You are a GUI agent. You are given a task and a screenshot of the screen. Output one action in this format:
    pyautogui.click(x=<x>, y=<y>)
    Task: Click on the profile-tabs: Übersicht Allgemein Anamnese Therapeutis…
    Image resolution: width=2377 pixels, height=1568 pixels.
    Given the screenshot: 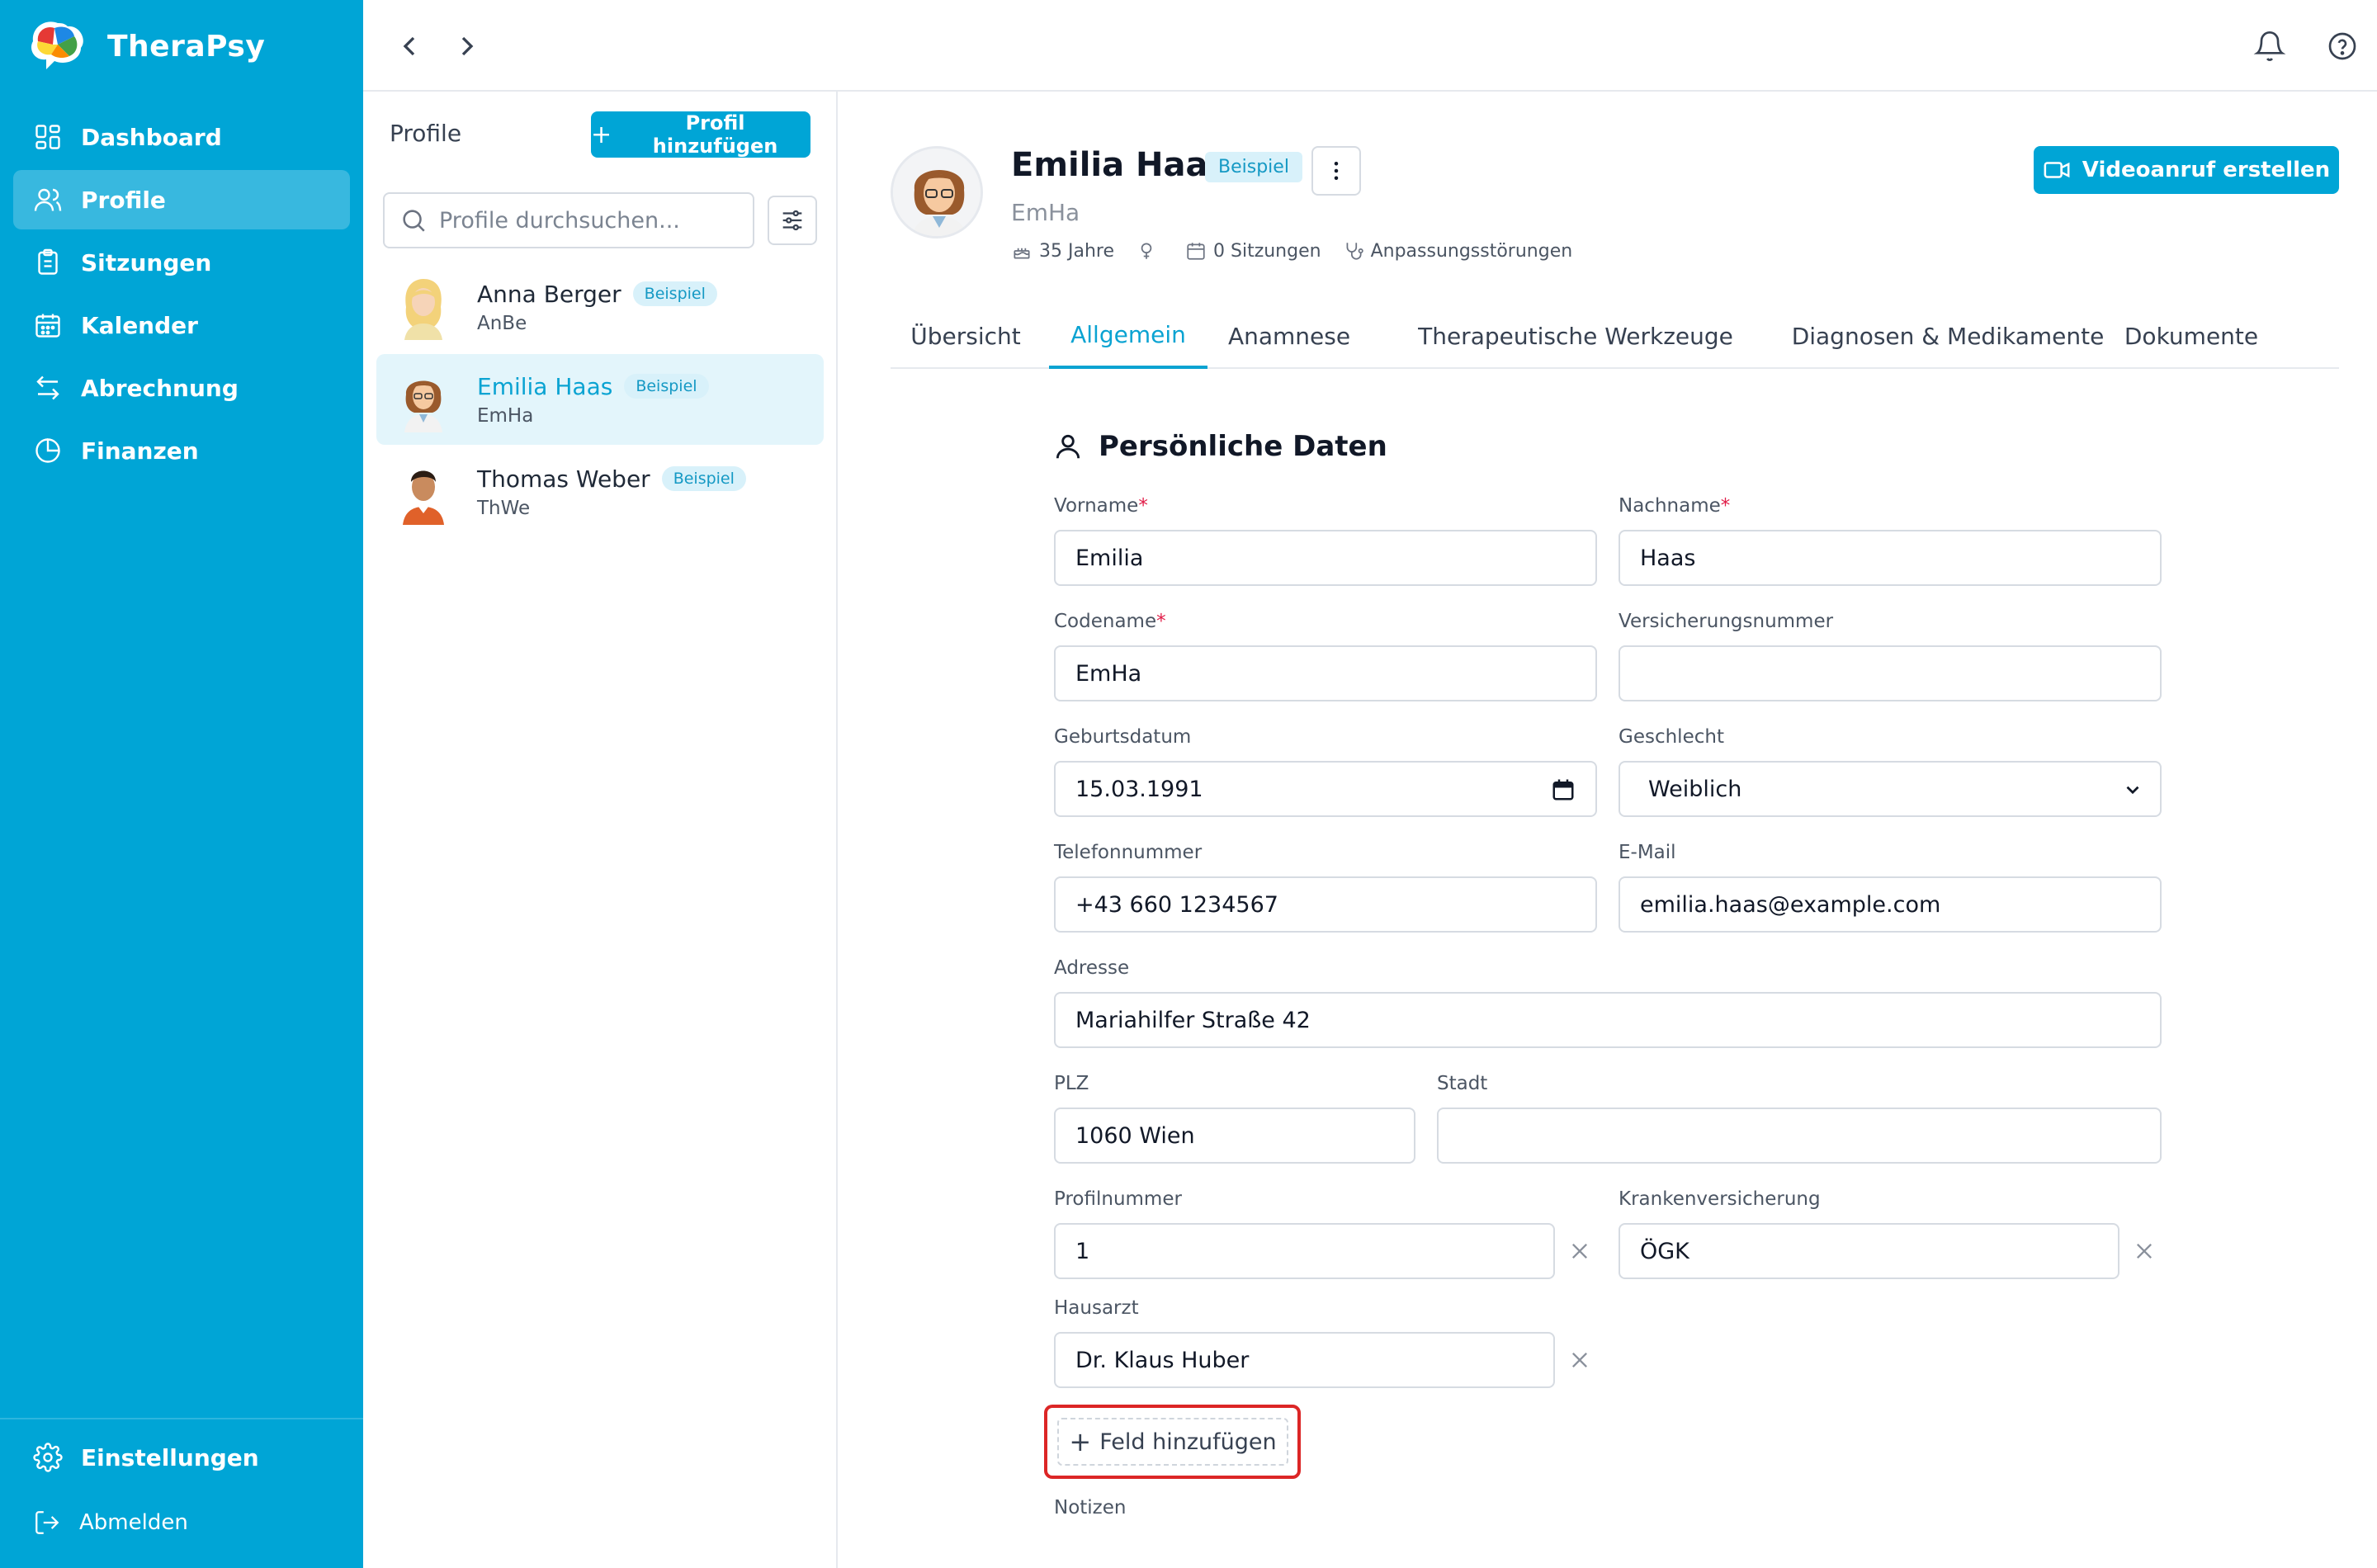 What is the action you would take?
    pyautogui.click(x=1615, y=336)
    